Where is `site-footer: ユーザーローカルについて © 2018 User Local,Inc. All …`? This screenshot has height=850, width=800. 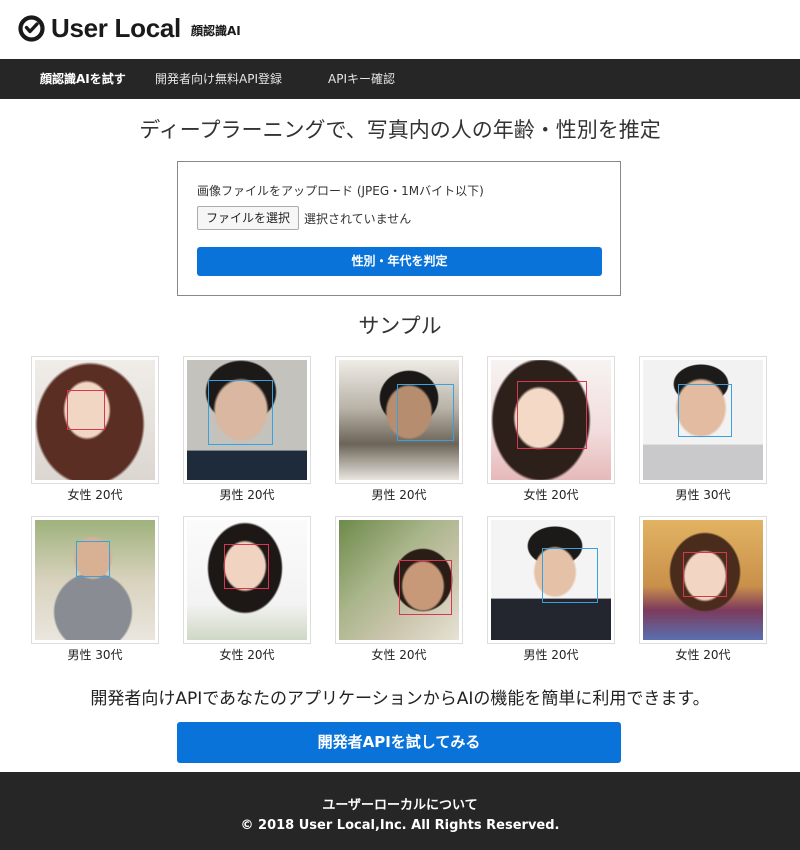 site-footer: ユーザーローカルについて © 2018 User Local,Inc. All … is located at coordinates (400, 811).